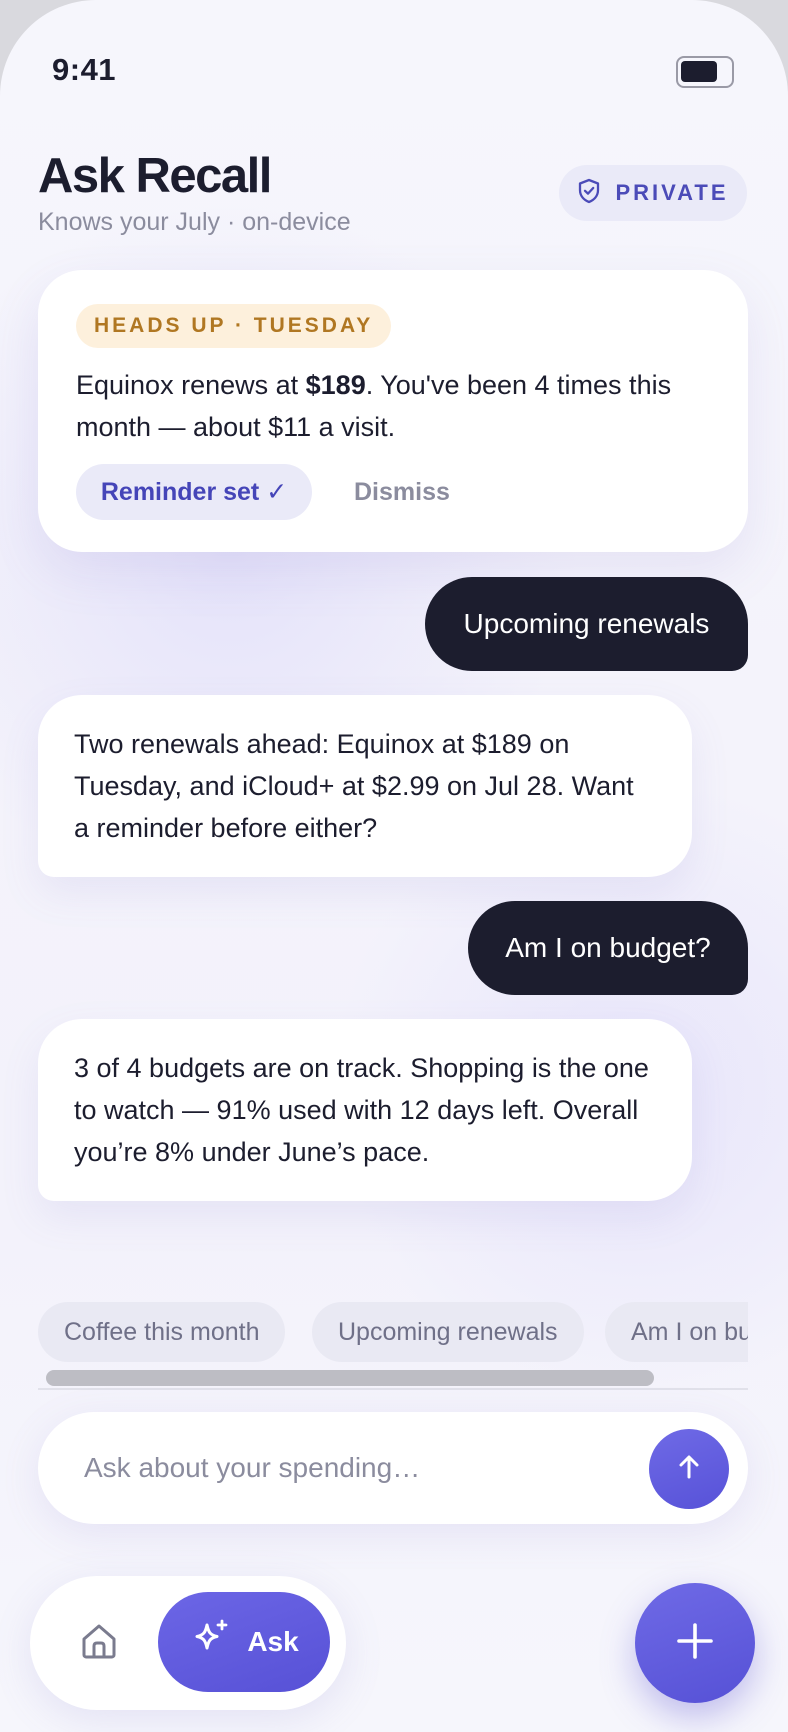 The width and height of the screenshot is (788, 1732). I want to click on home-tab, so click(99, 1643).